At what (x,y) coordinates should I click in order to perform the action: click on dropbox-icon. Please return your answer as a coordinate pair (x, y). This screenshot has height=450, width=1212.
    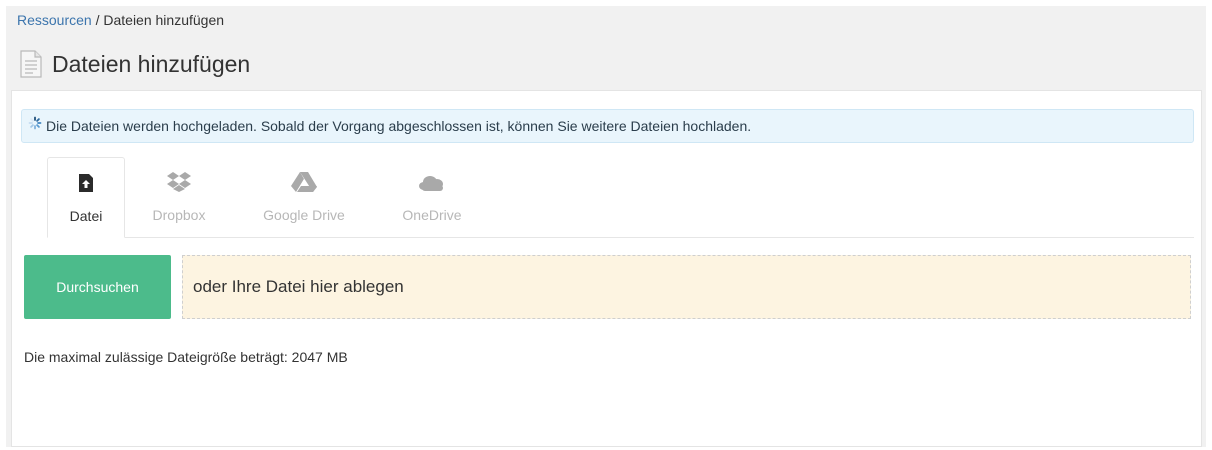
    Looking at the image, I should click on (179, 182).